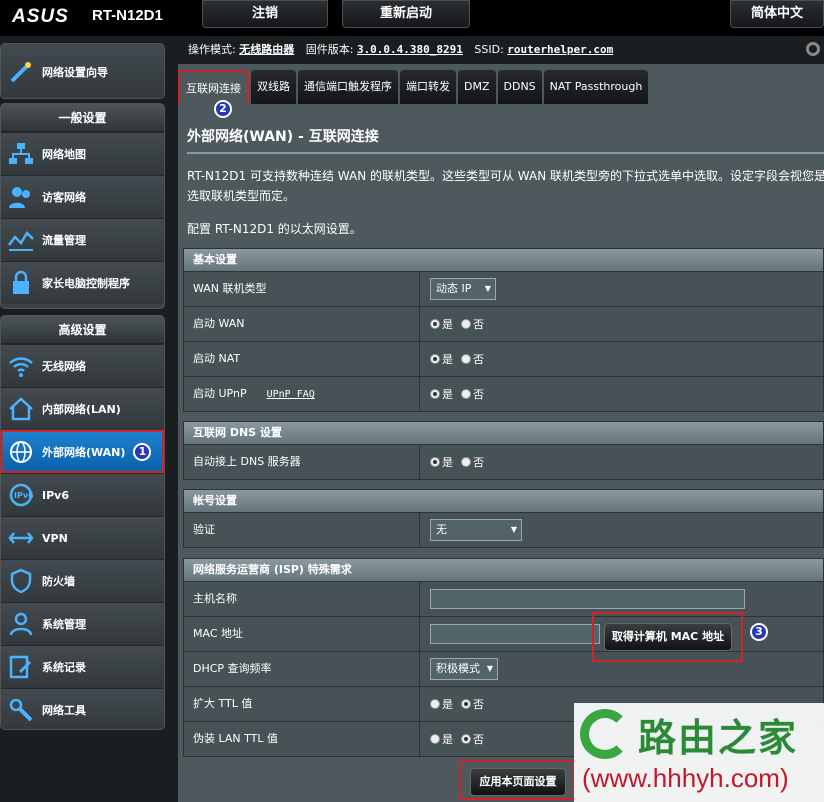  Describe the element at coordinates (699, 752) in the screenshot. I see `watermark: 路由之家 (www.hhhyh.com)` at that location.